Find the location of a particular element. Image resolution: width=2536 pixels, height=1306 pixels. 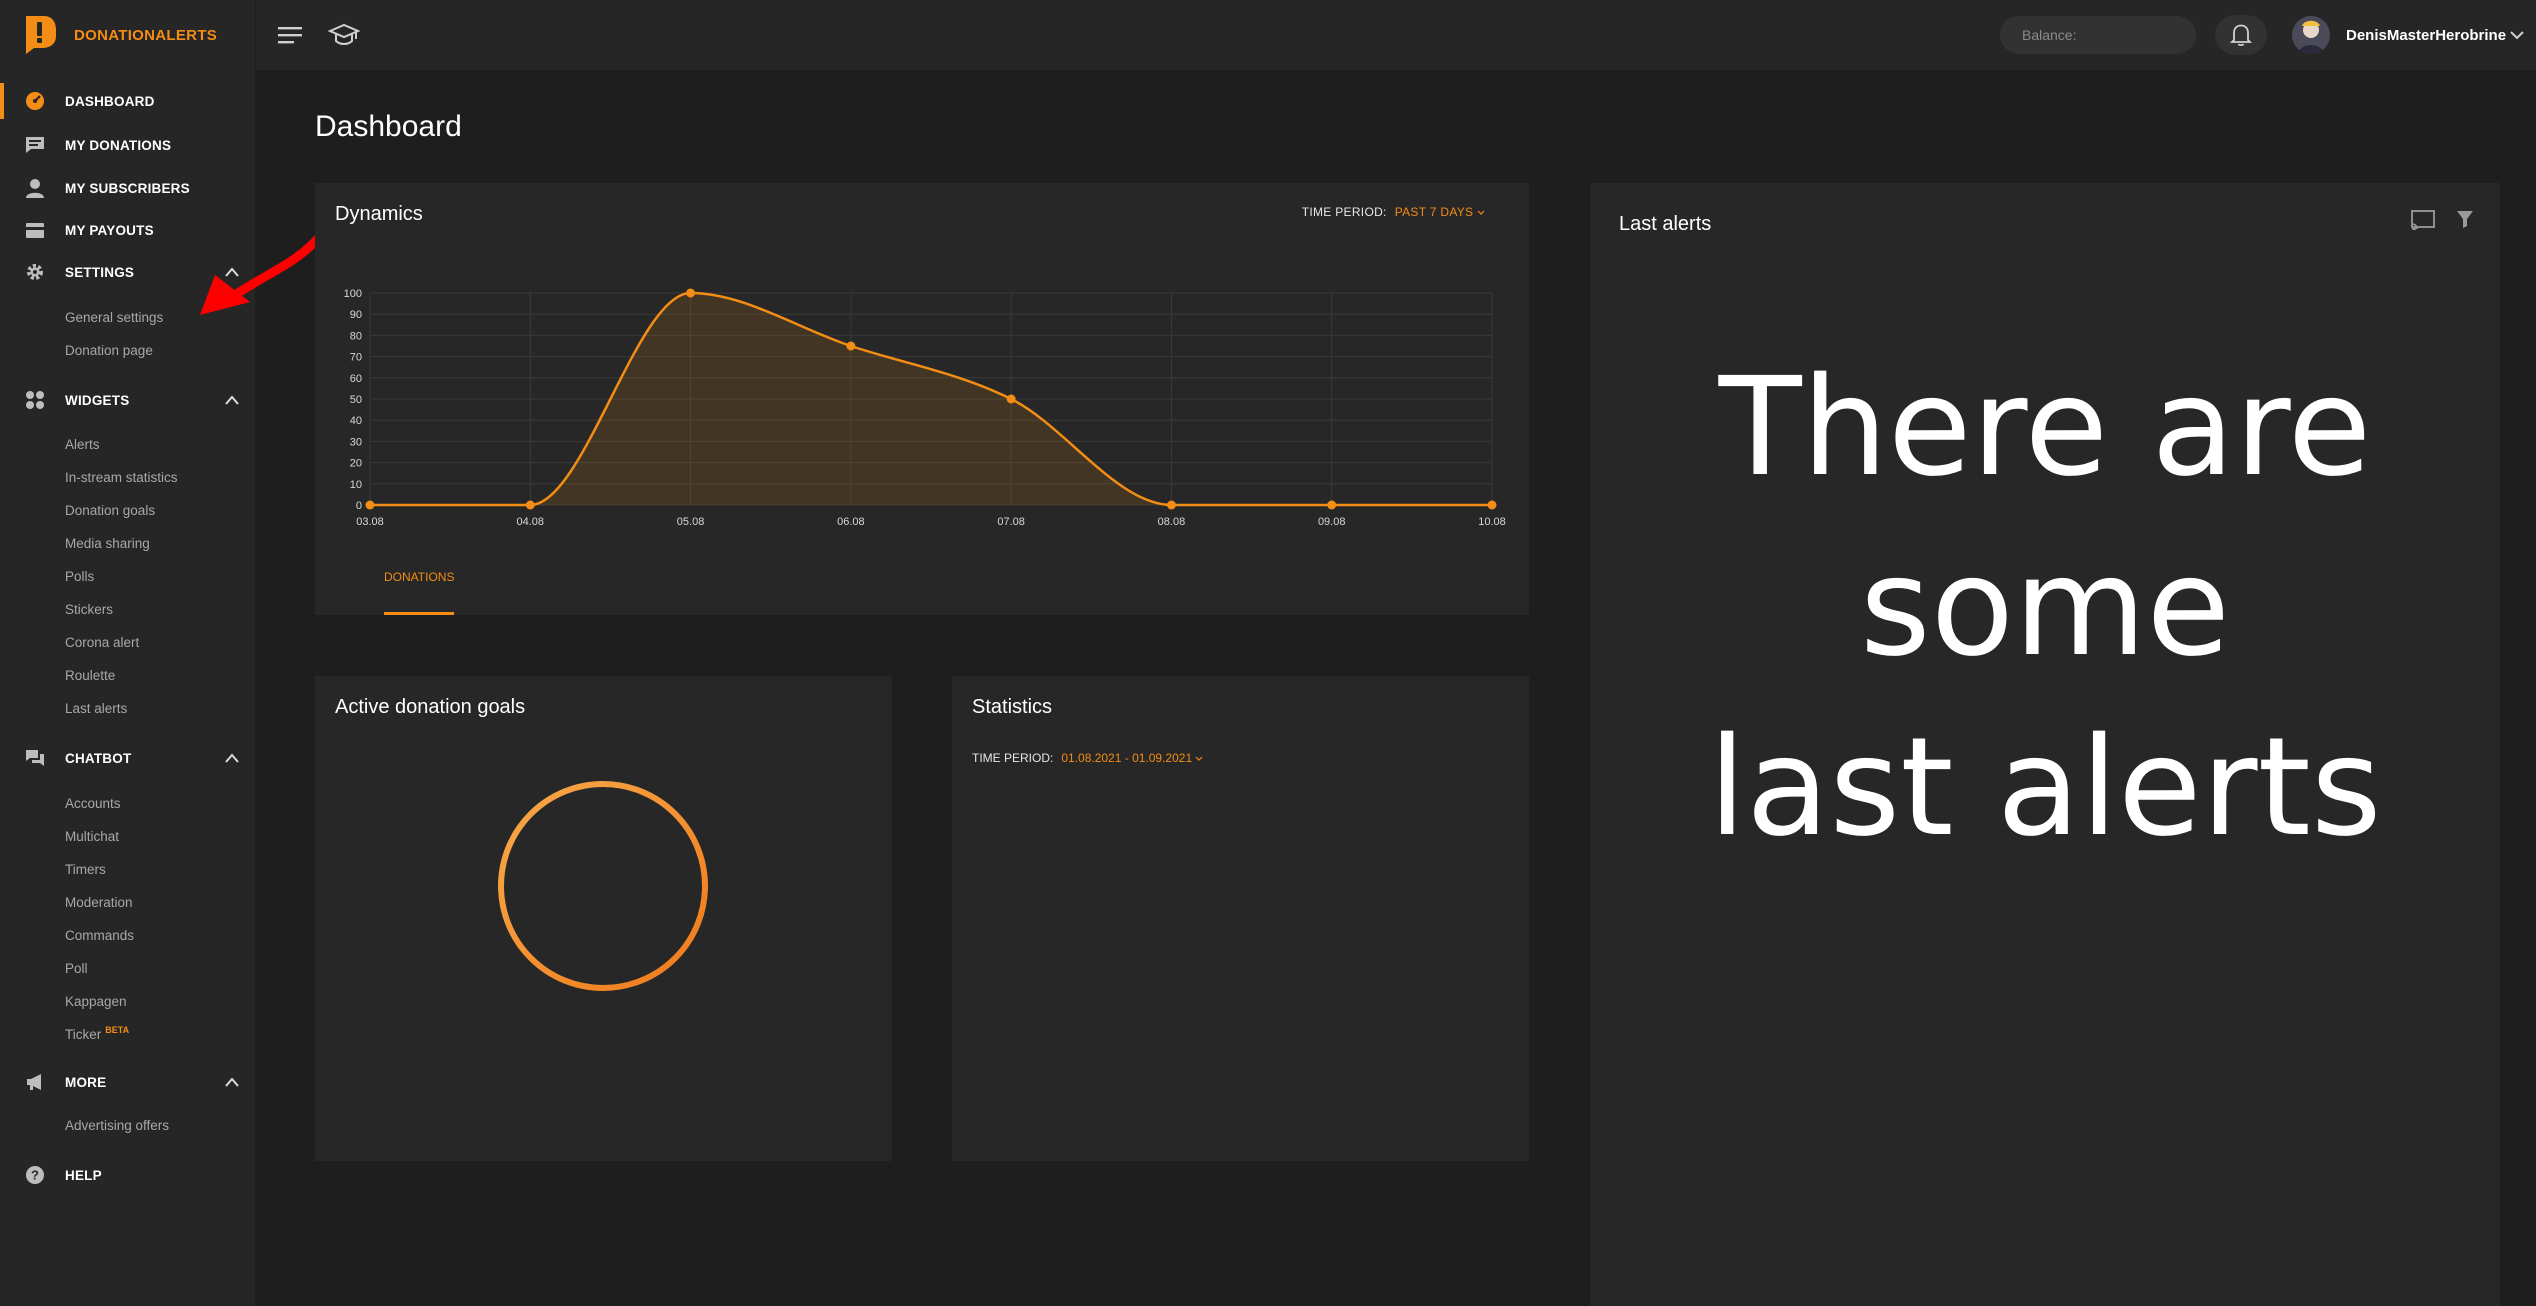

statistics-period-dropdown: 01.08.2021 - 01.09.2021 is located at coordinates (1132, 758).